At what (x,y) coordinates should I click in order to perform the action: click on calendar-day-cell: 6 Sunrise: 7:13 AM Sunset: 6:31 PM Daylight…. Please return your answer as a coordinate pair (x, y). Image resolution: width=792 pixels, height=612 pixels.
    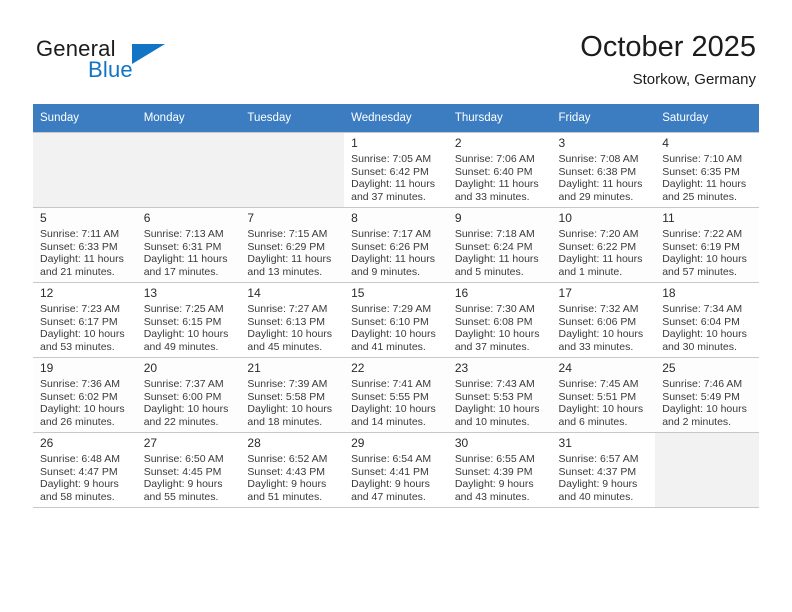
    Looking at the image, I should click on (188, 245).